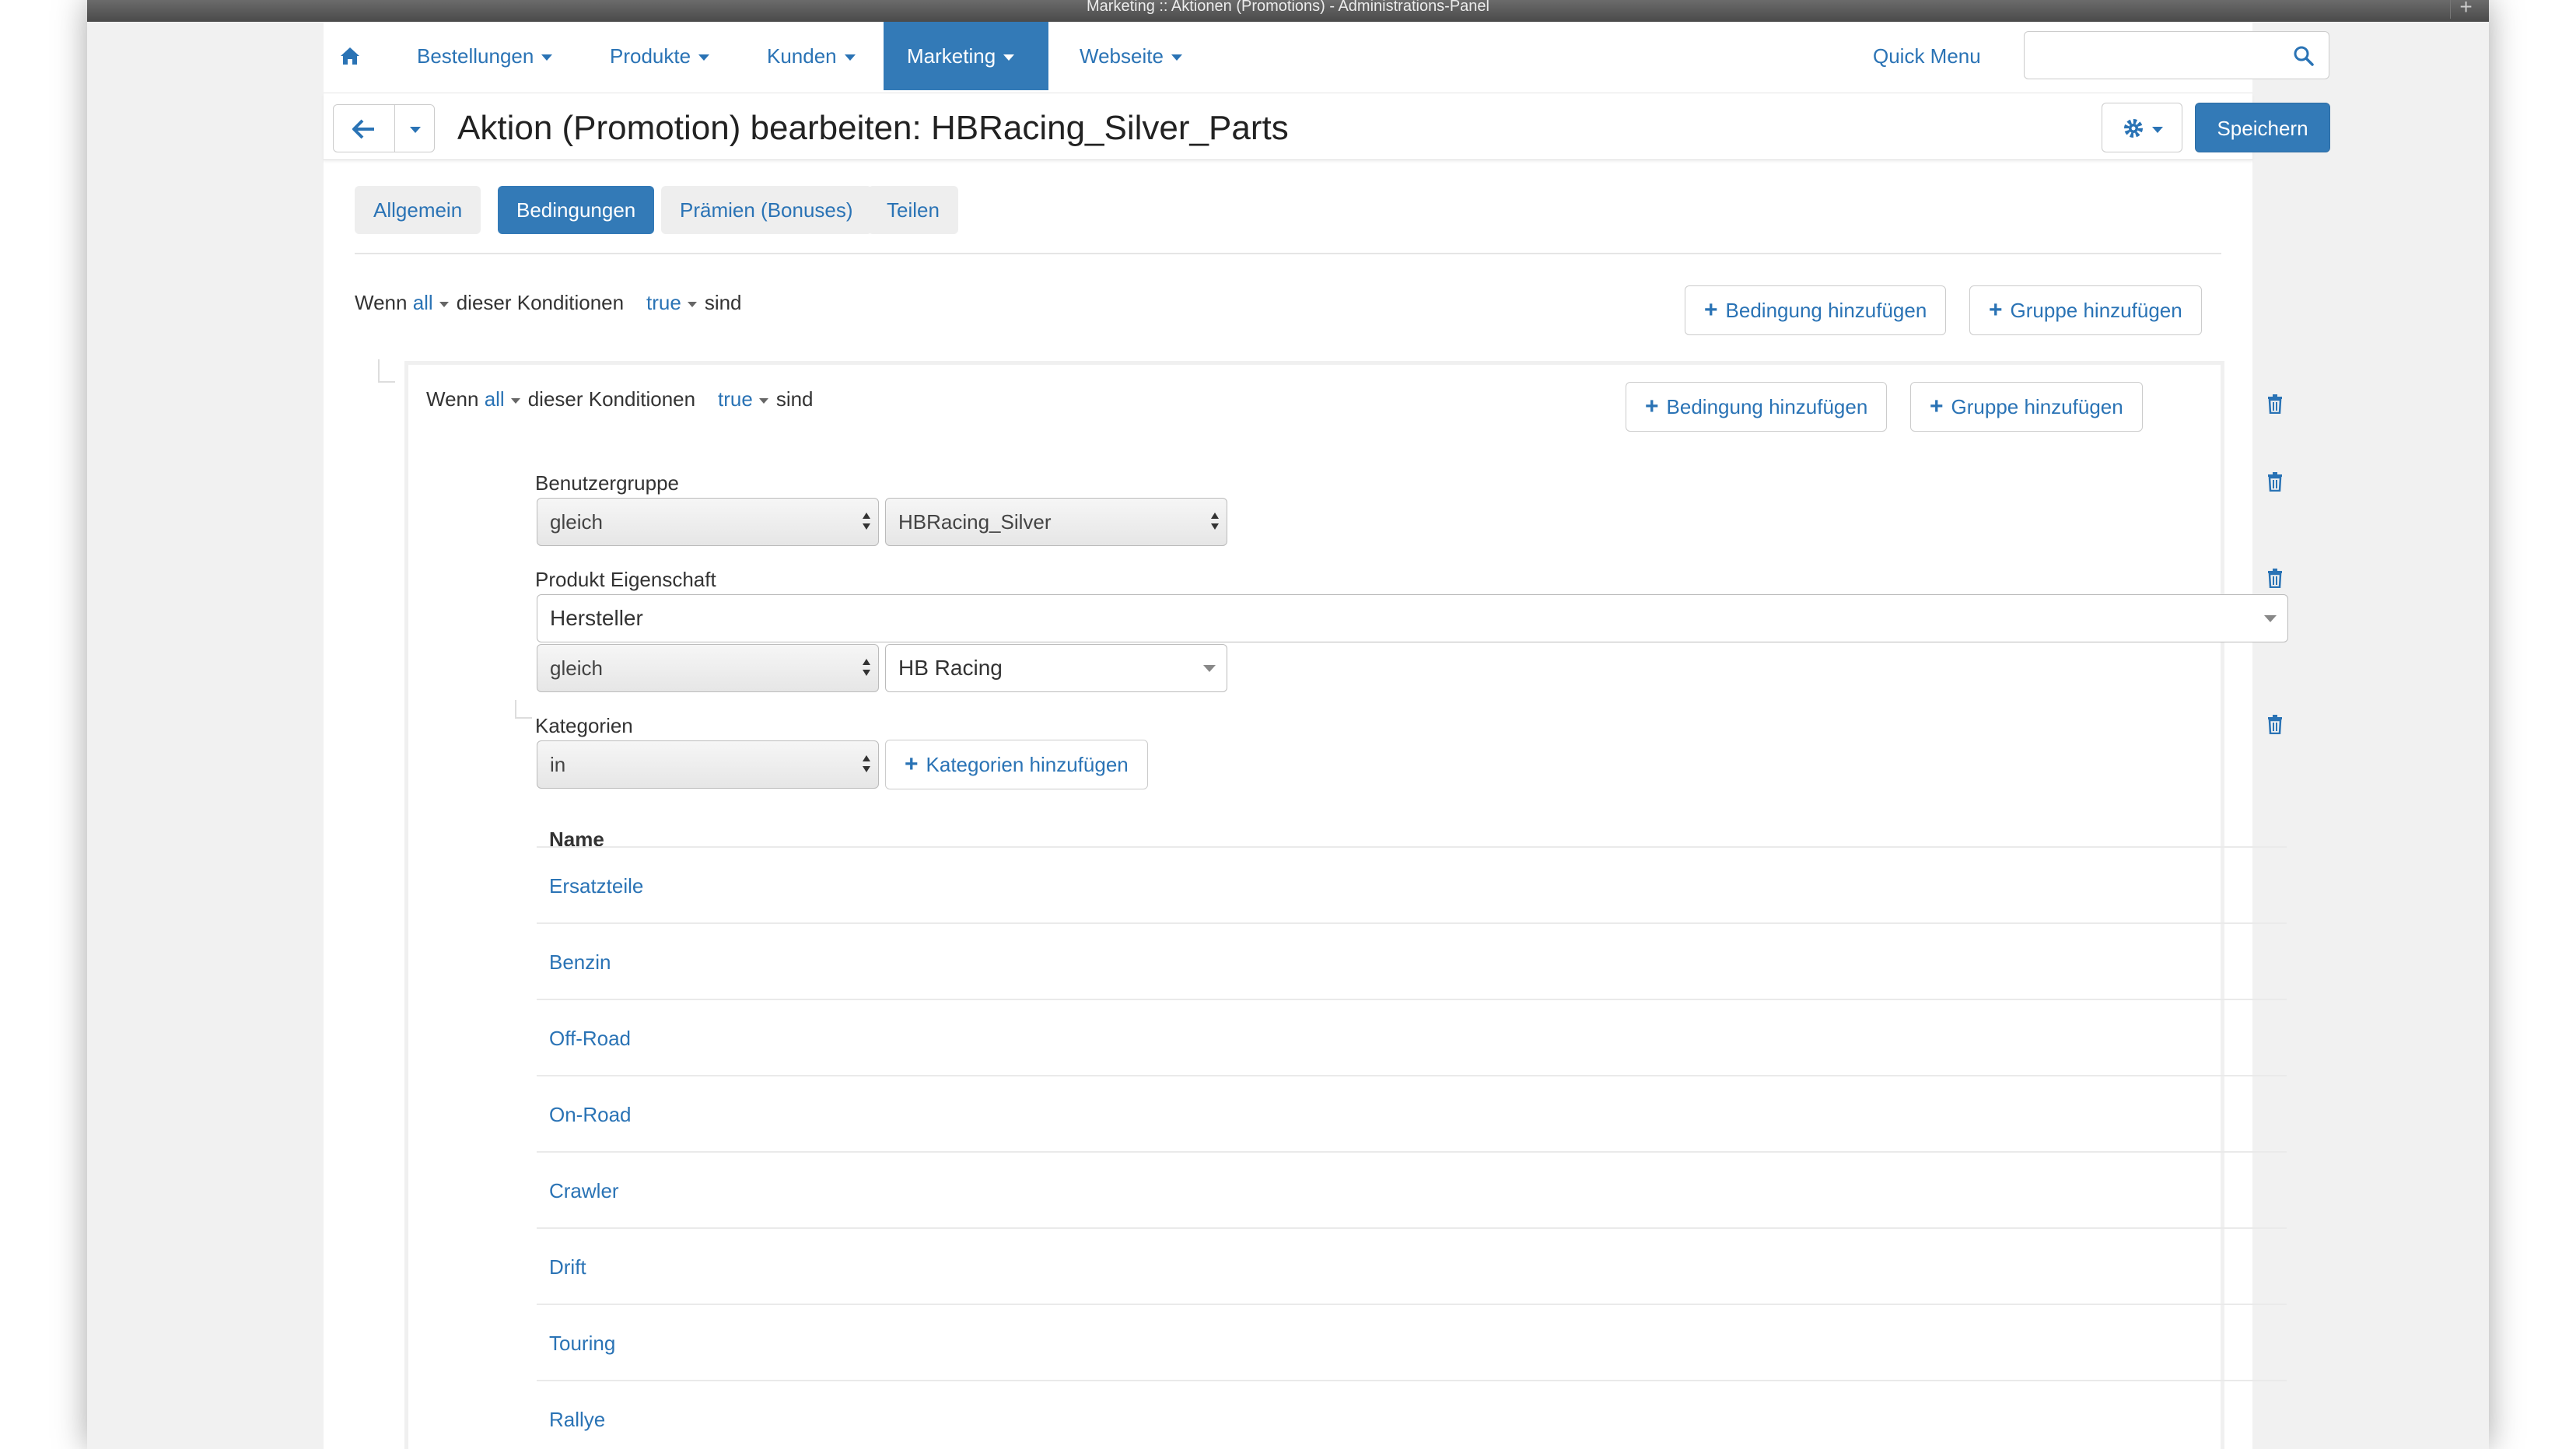 The width and height of the screenshot is (2576, 1449). Describe the element at coordinates (577, 522) in the screenshot. I see `usergroup-operator-value: gleich` at that location.